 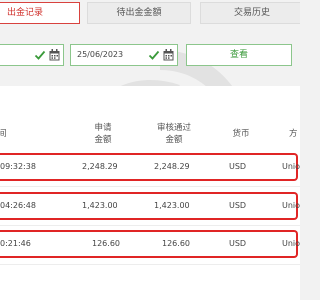 What do you see at coordinates (293, 134) in the screenshot?
I see `column-header-method: 方` at bounding box center [293, 134].